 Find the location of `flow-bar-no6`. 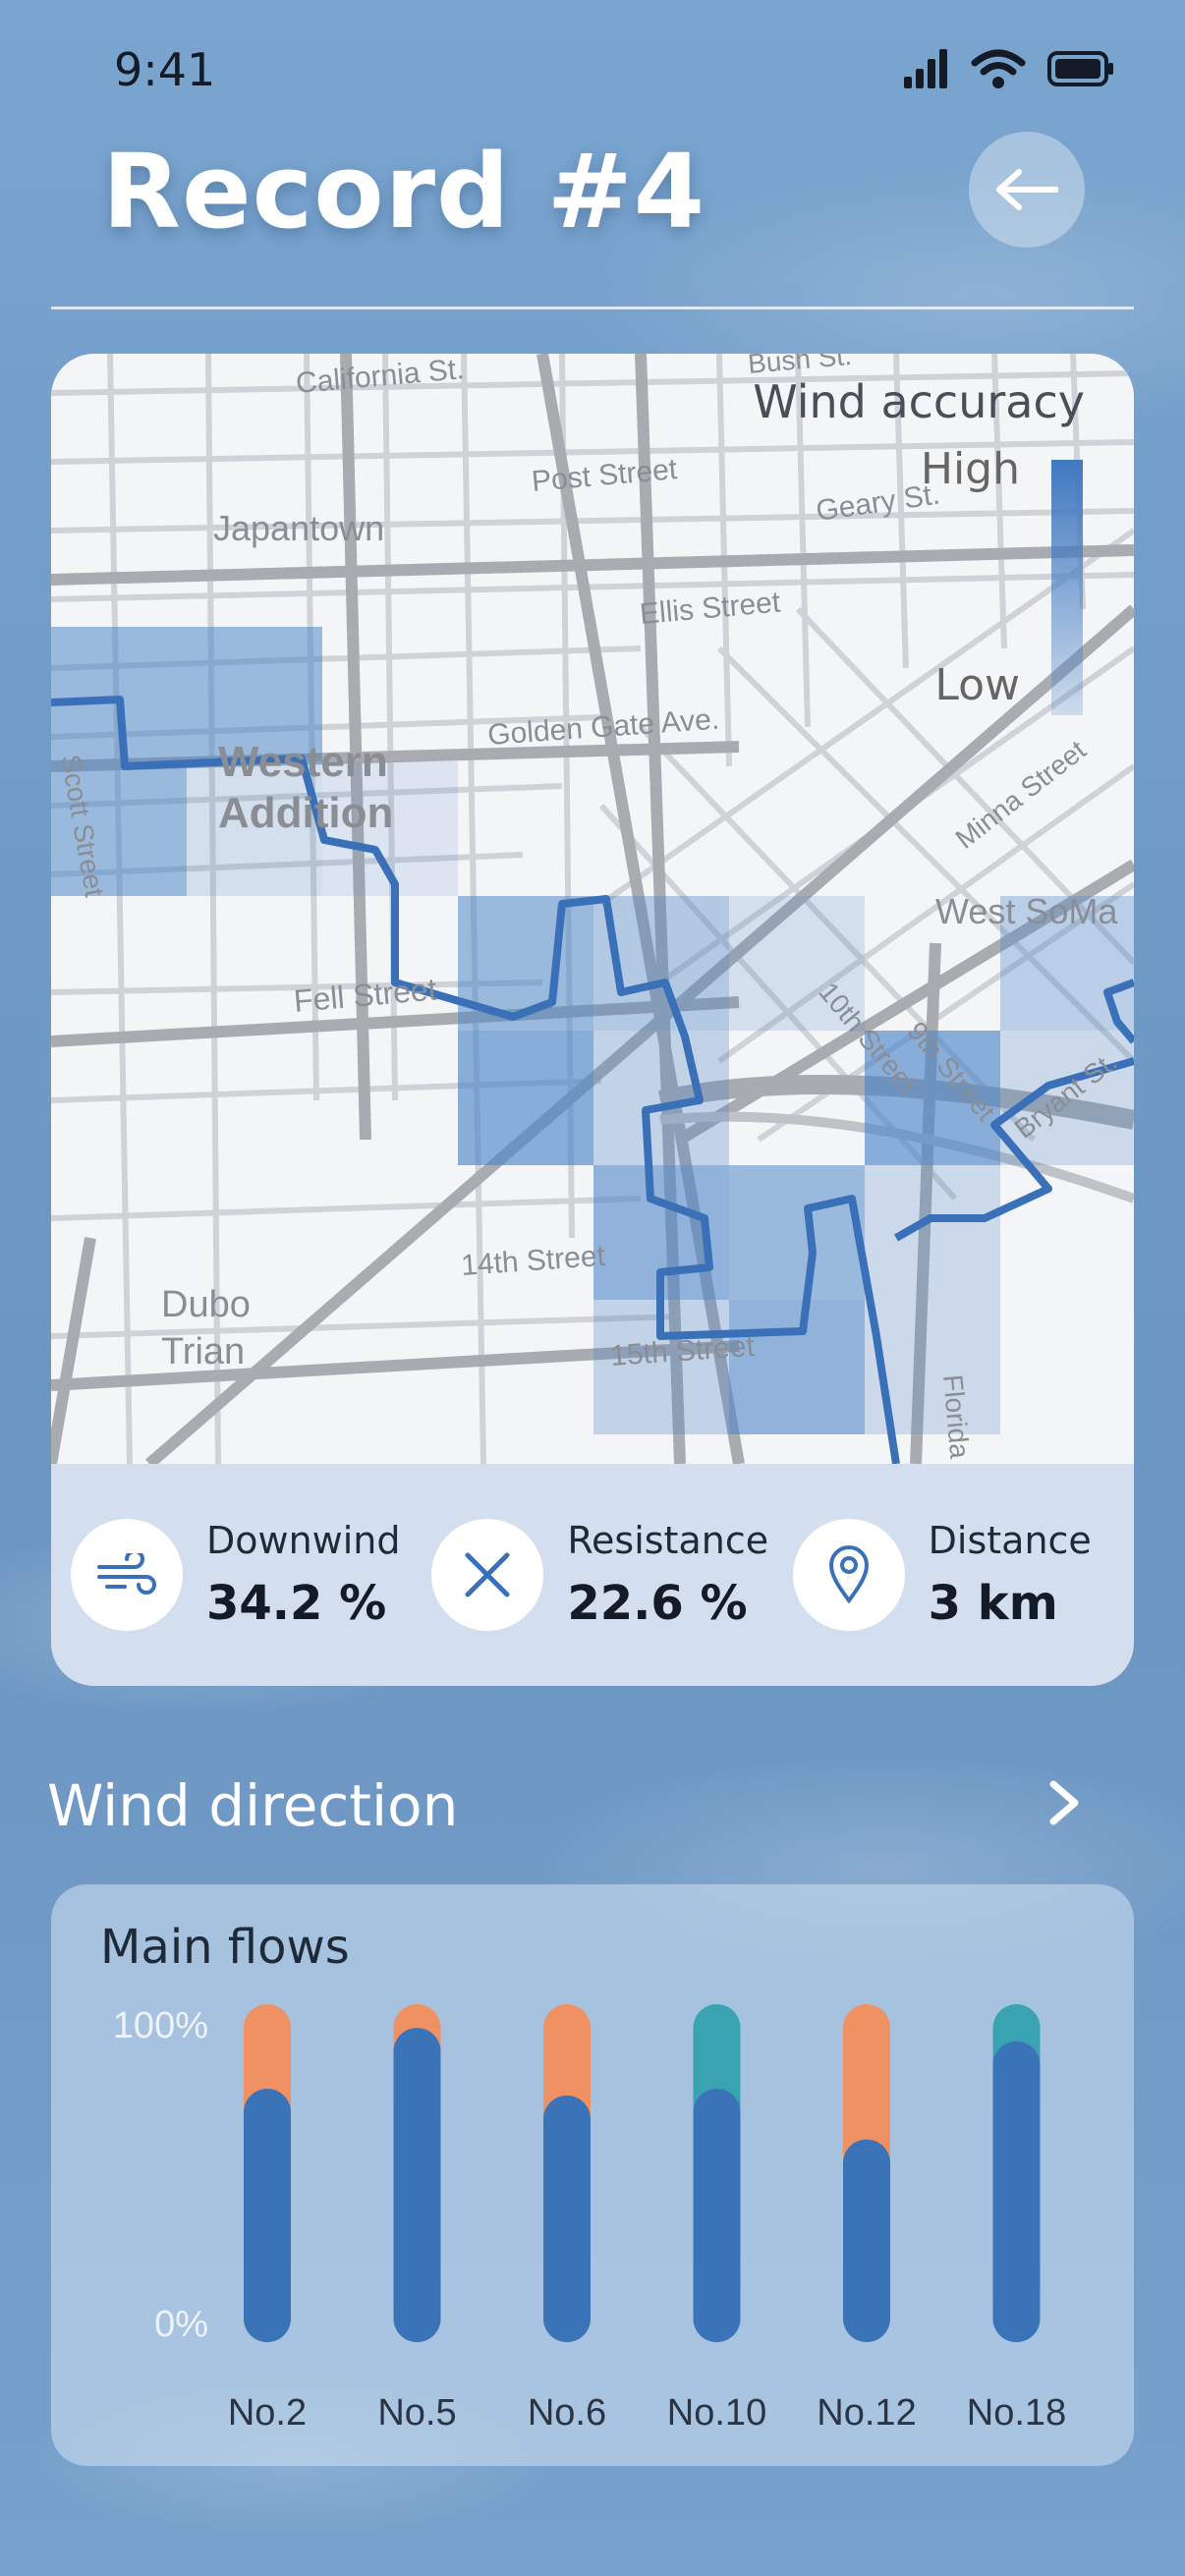

flow-bar-no6 is located at coordinates (567, 2173).